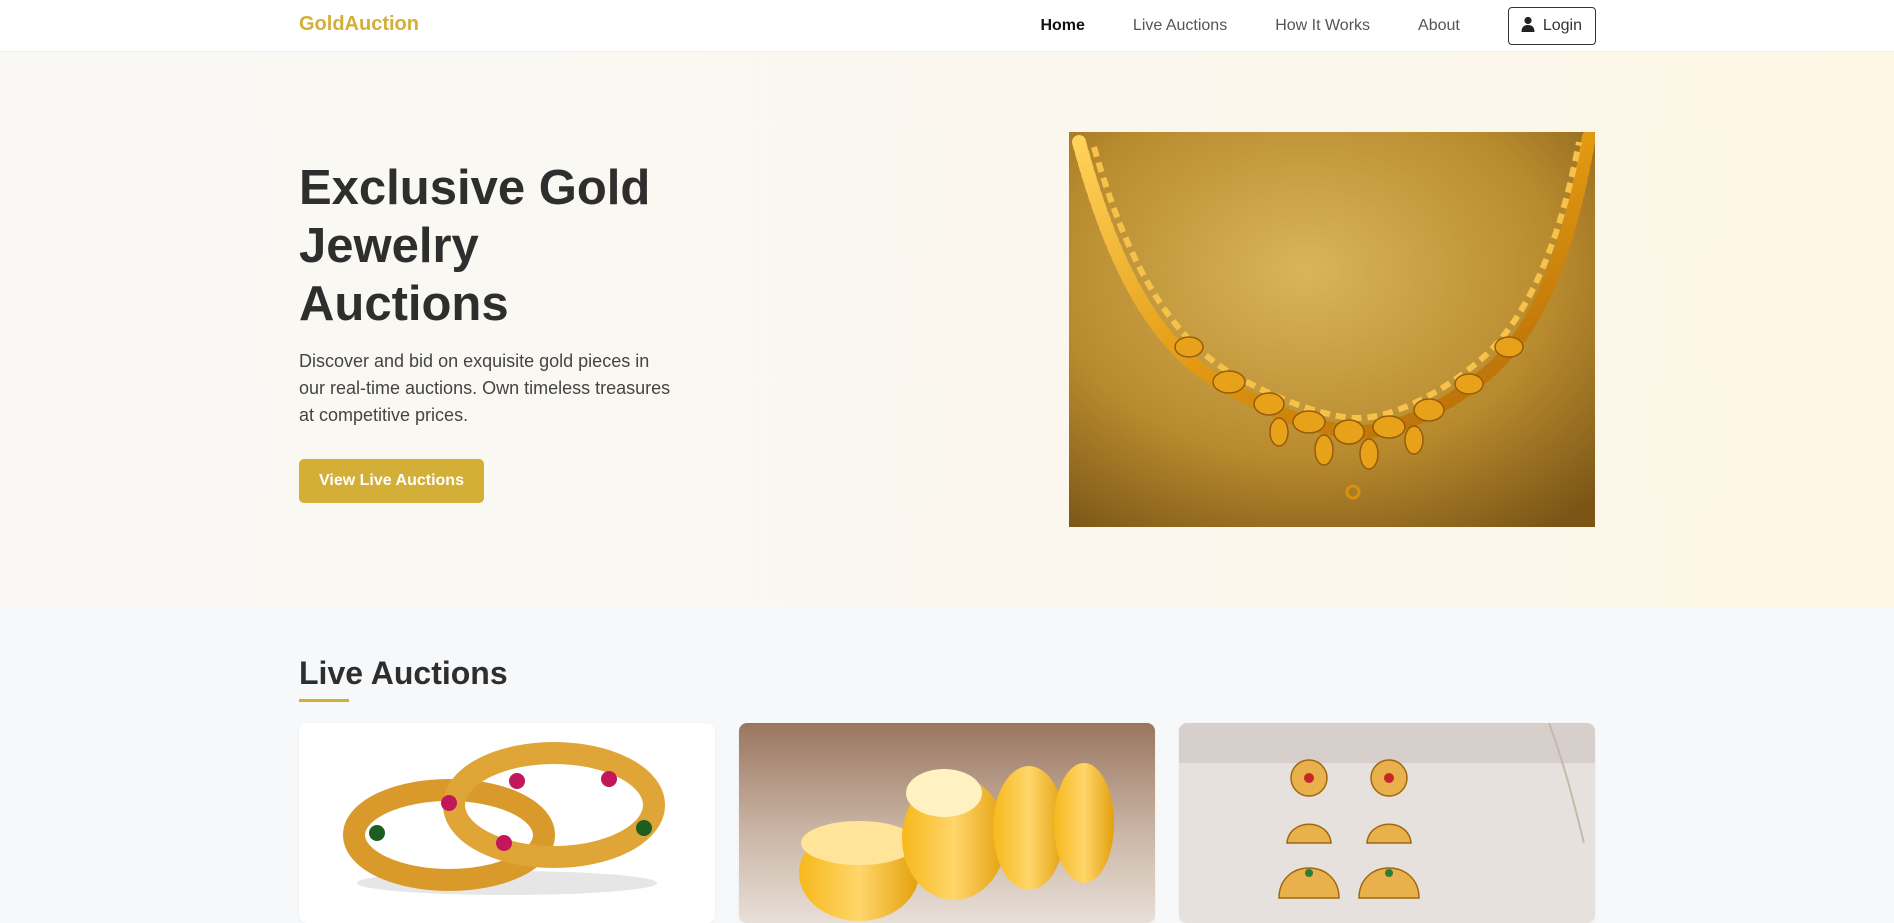 The image size is (1894, 923). I want to click on nav-link-about: About, so click(1439, 26).